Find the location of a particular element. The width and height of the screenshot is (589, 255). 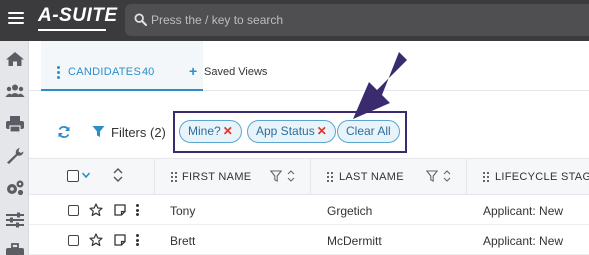

cell-first-name: Brett is located at coordinates (183, 241).